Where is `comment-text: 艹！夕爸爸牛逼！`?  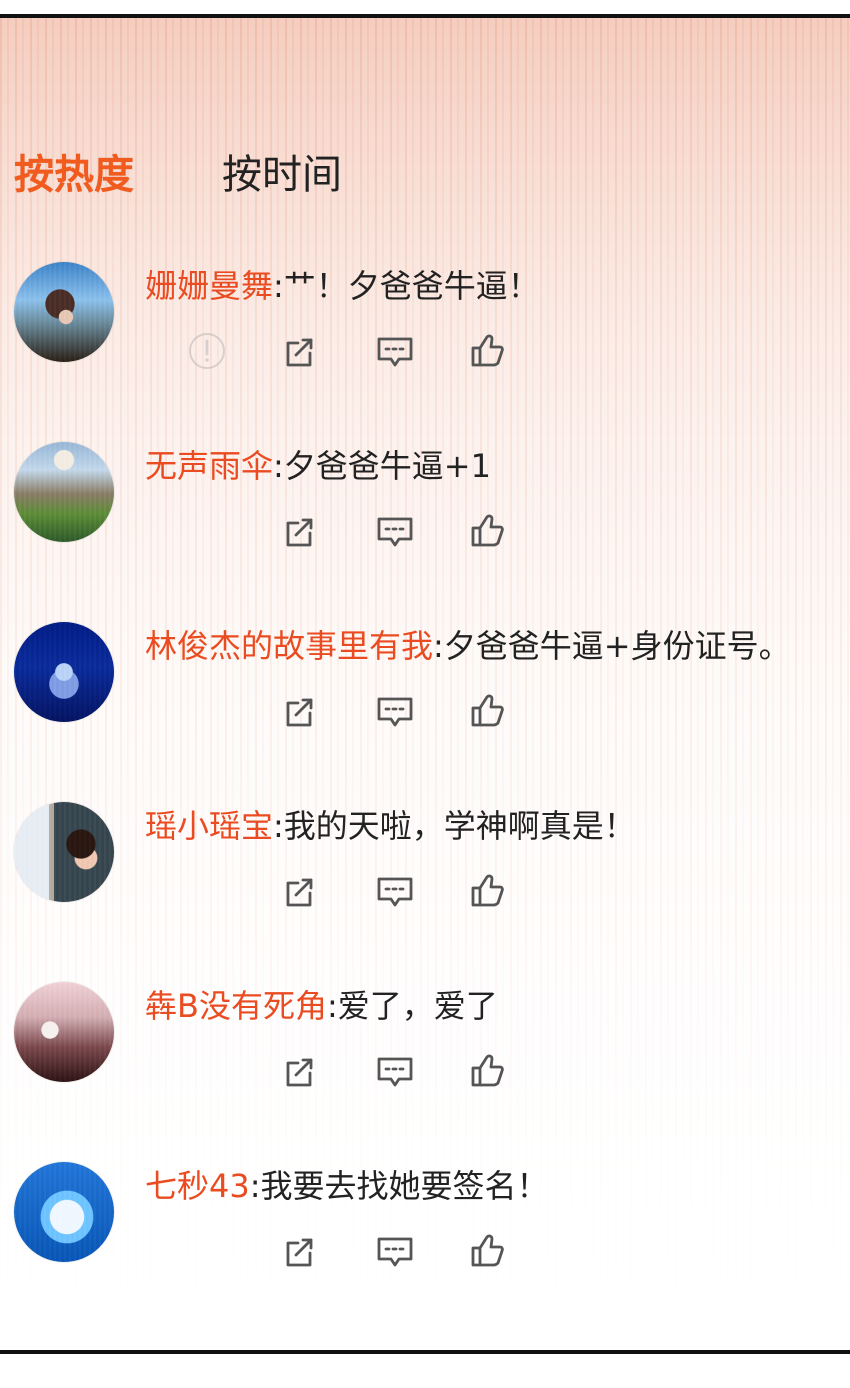
comment-text: 艹！夕爸爸牛逼！ is located at coordinates (411, 286).